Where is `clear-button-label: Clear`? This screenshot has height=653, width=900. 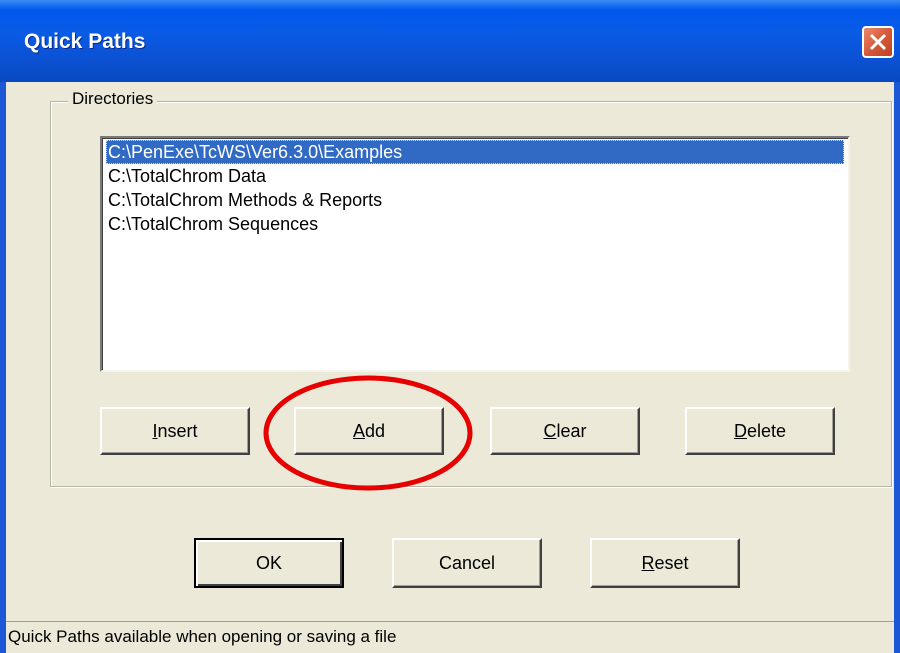
clear-button-label: Clear is located at coordinates (565, 431).